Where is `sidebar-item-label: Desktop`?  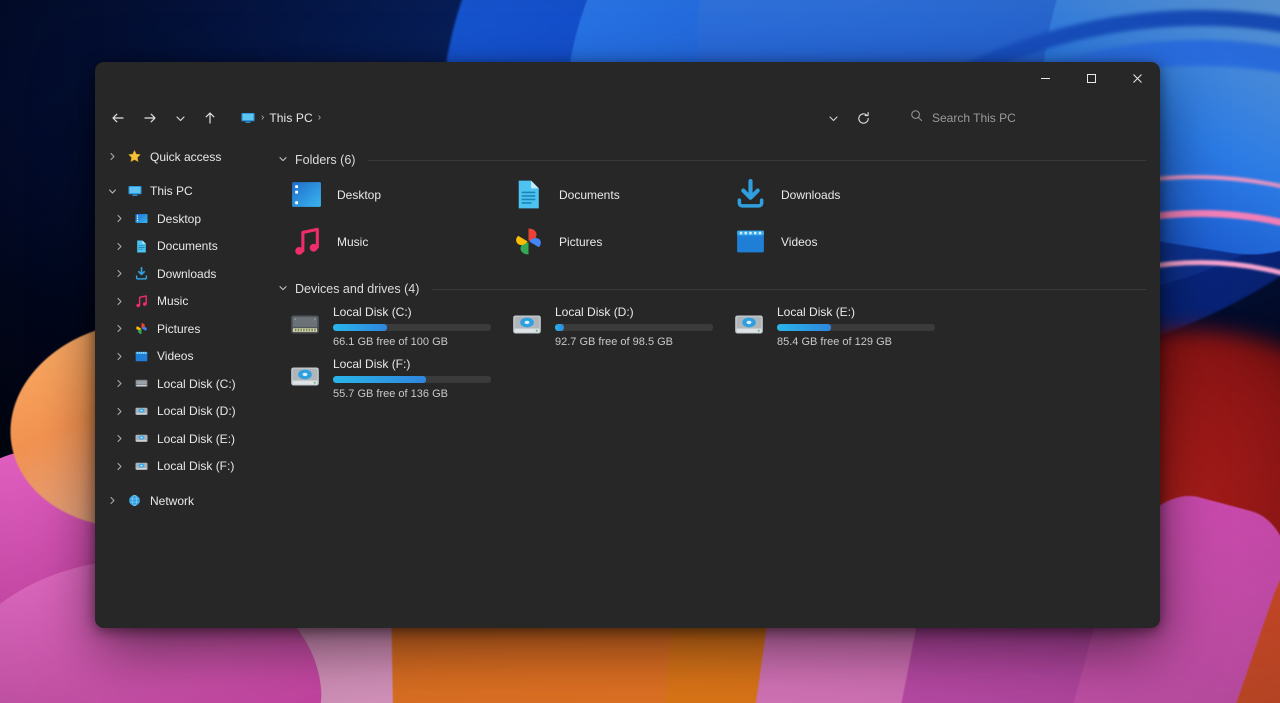
sidebar-item-label: Desktop is located at coordinates (179, 218).